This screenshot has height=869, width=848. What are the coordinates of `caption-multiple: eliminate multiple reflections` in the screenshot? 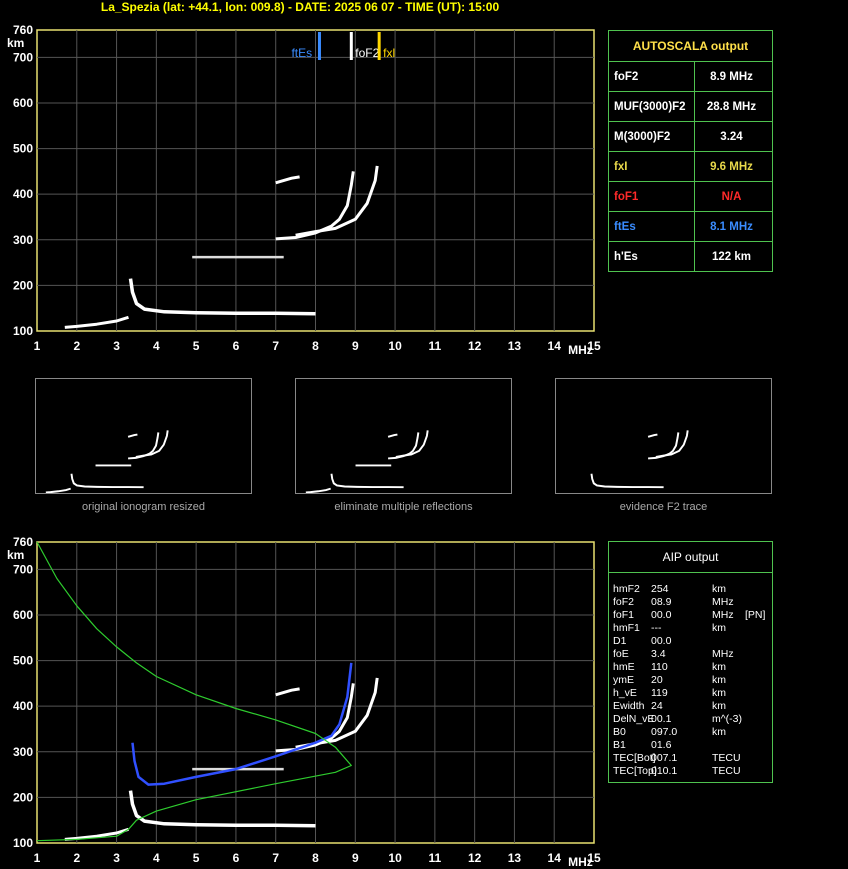 It's located at (403, 507).